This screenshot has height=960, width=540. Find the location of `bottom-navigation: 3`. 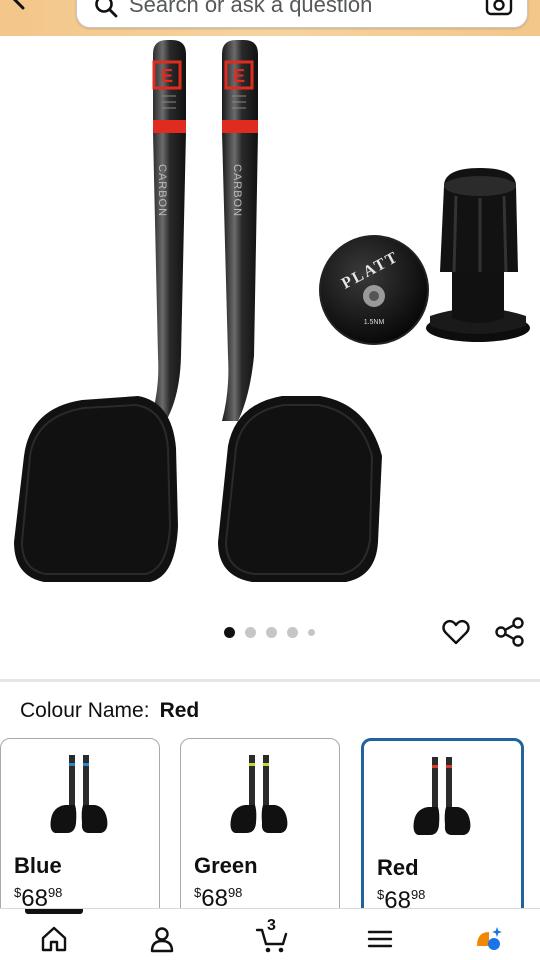

bottom-navigation: 3 is located at coordinates (270, 934).